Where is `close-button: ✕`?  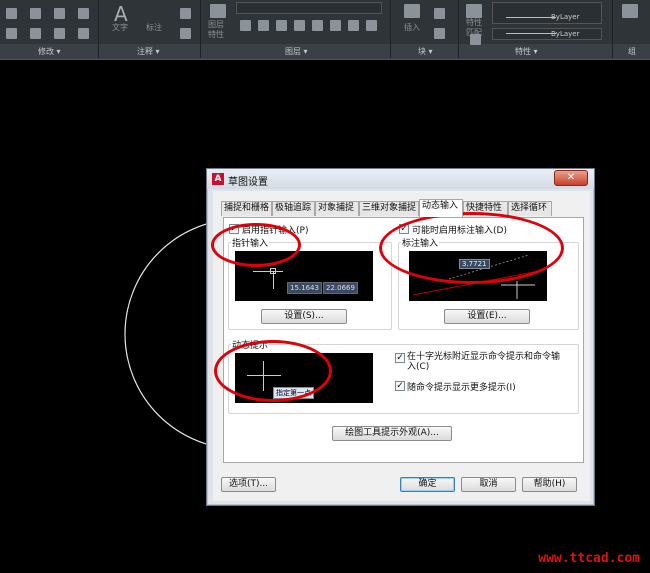
close-button: ✕ is located at coordinates (571, 178).